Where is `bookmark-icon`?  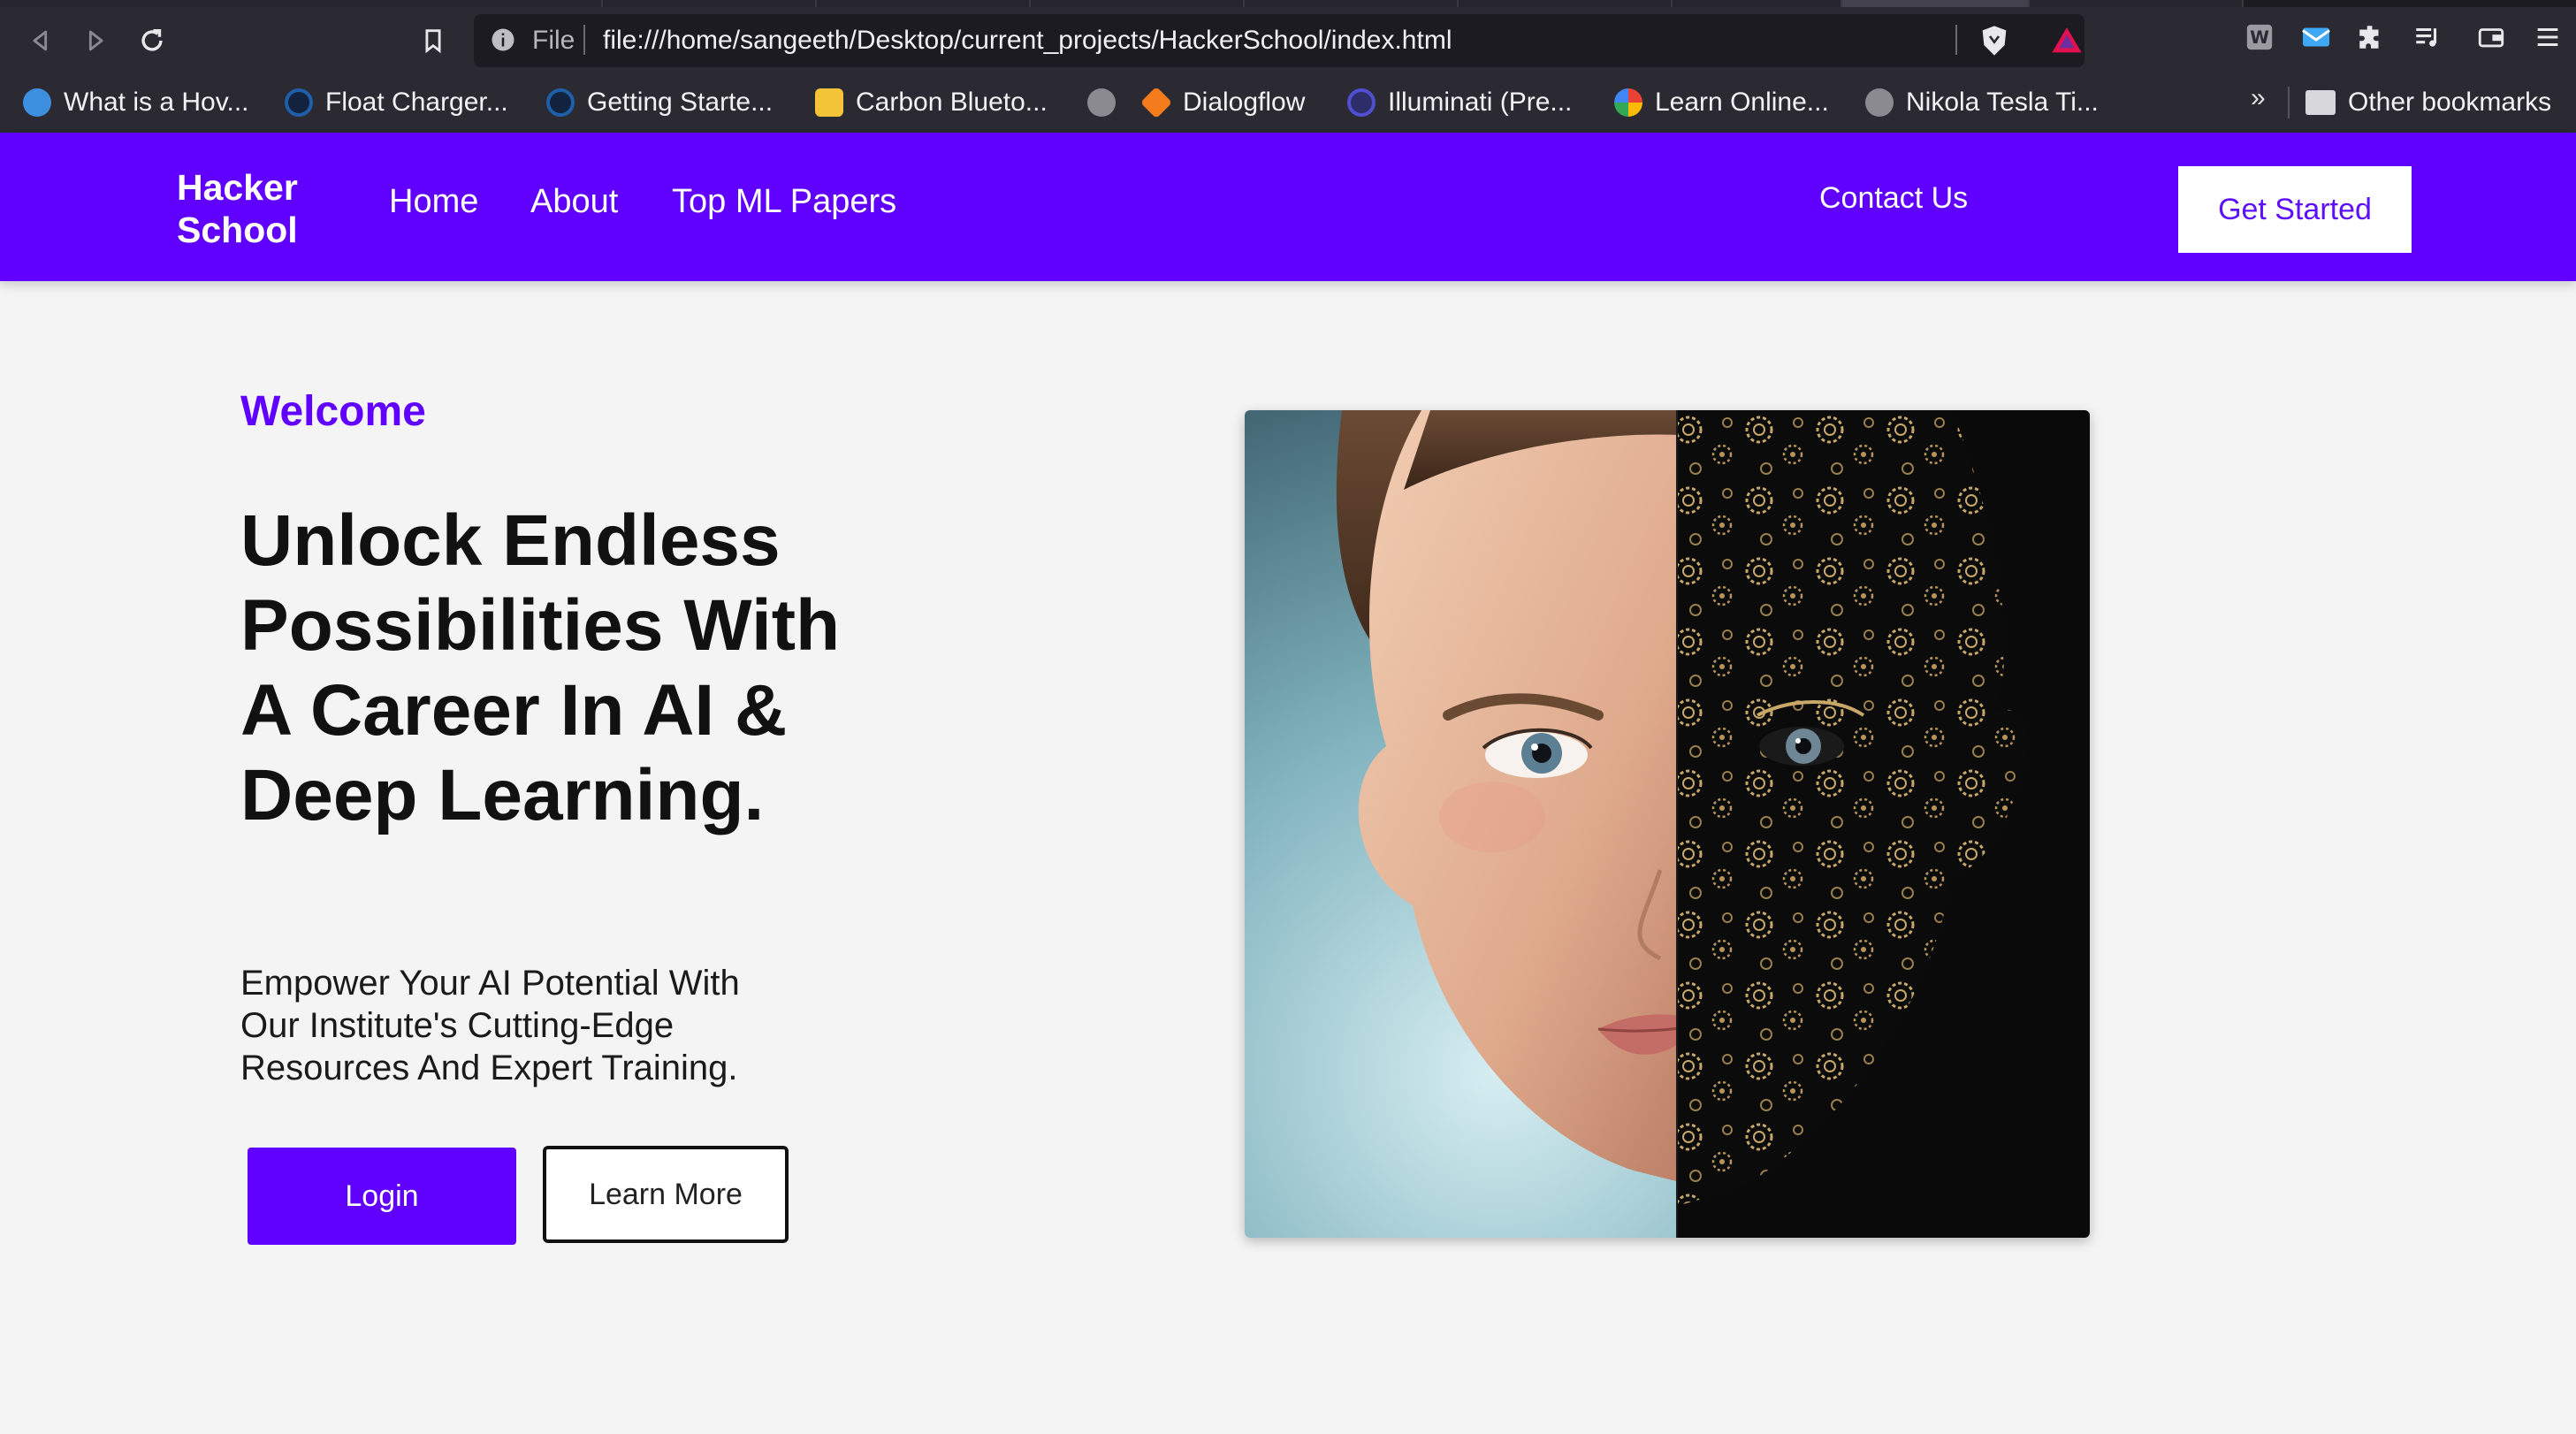 bookmark-icon is located at coordinates (433, 40).